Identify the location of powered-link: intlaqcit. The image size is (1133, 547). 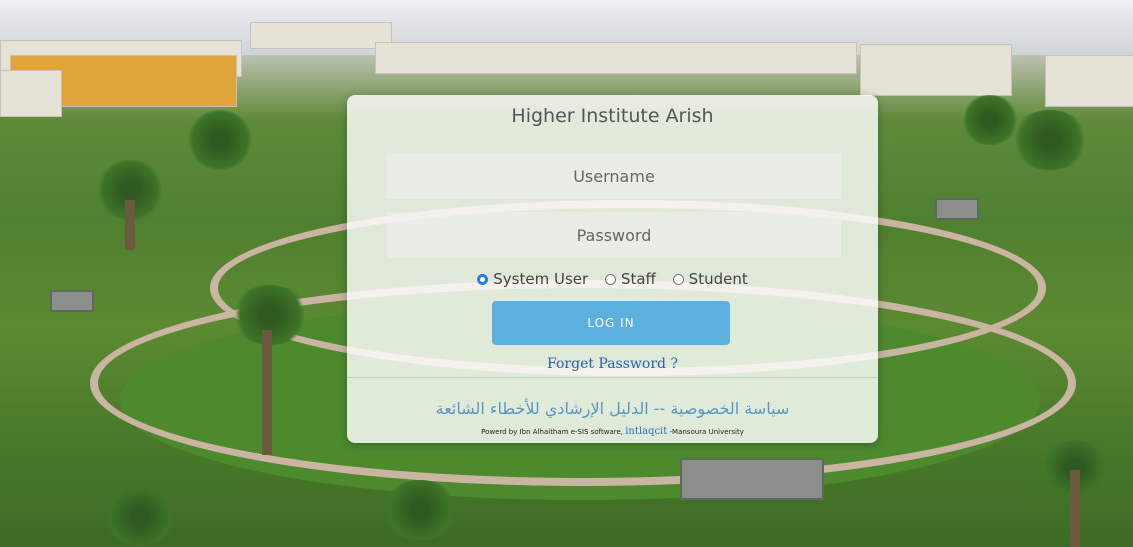
(646, 431).